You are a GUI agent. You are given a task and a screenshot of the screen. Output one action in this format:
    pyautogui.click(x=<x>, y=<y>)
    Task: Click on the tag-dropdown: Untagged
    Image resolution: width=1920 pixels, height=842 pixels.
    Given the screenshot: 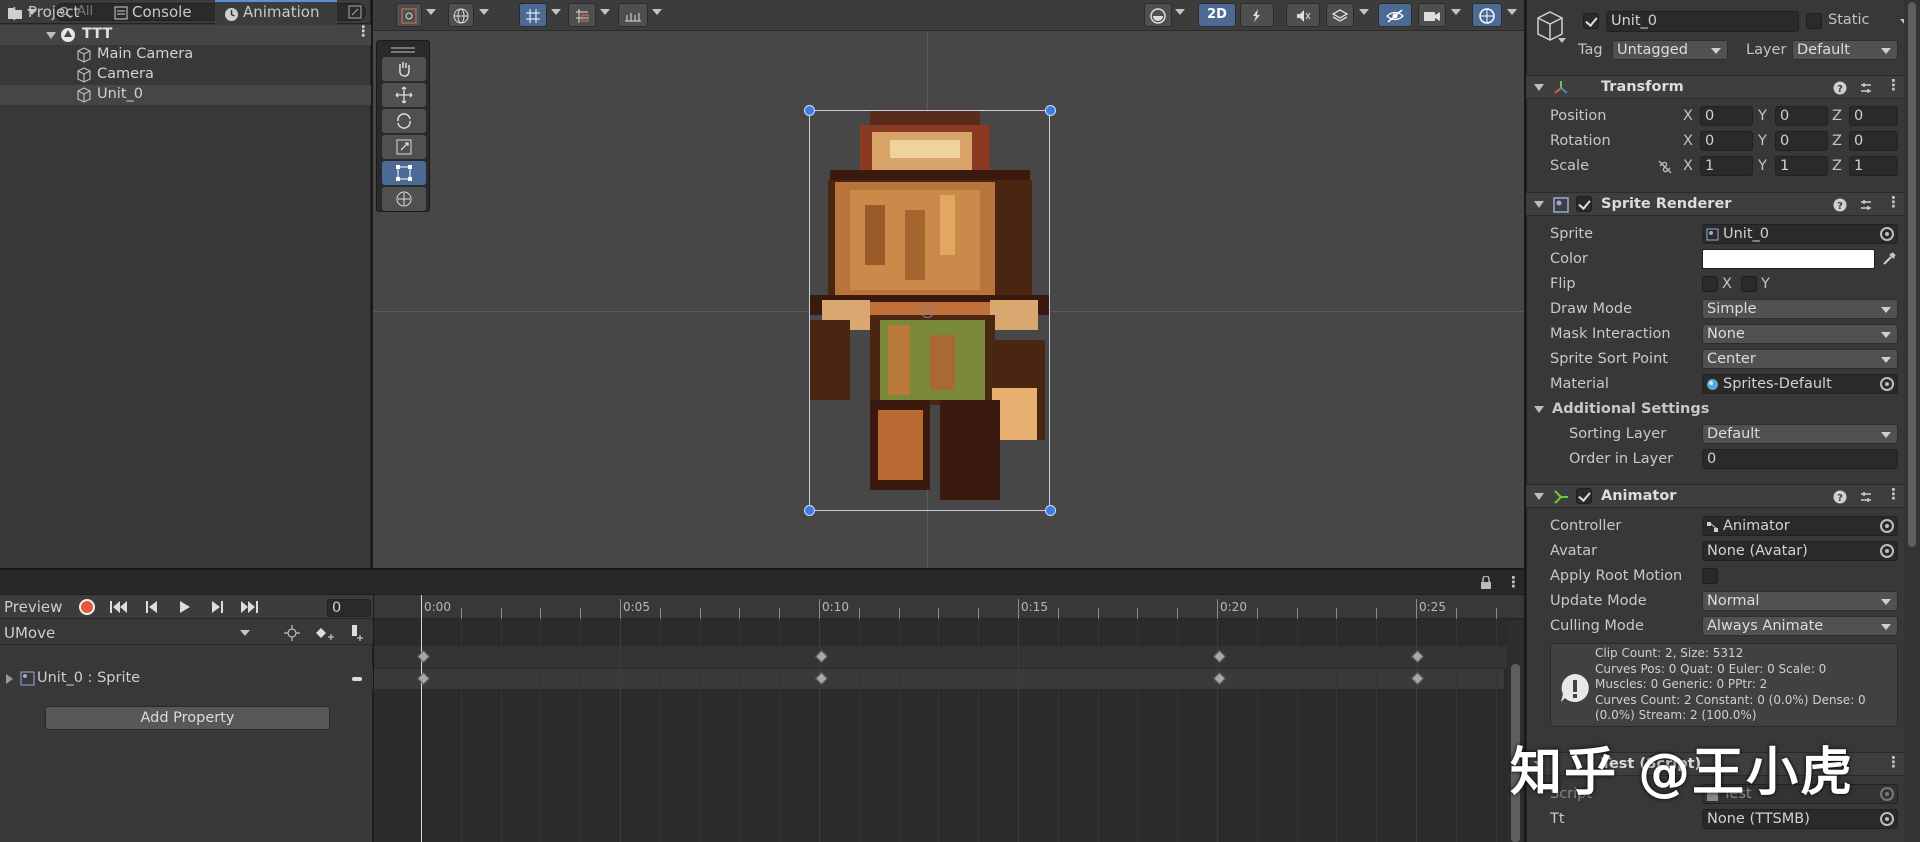 What is the action you would take?
    pyautogui.click(x=1670, y=50)
    